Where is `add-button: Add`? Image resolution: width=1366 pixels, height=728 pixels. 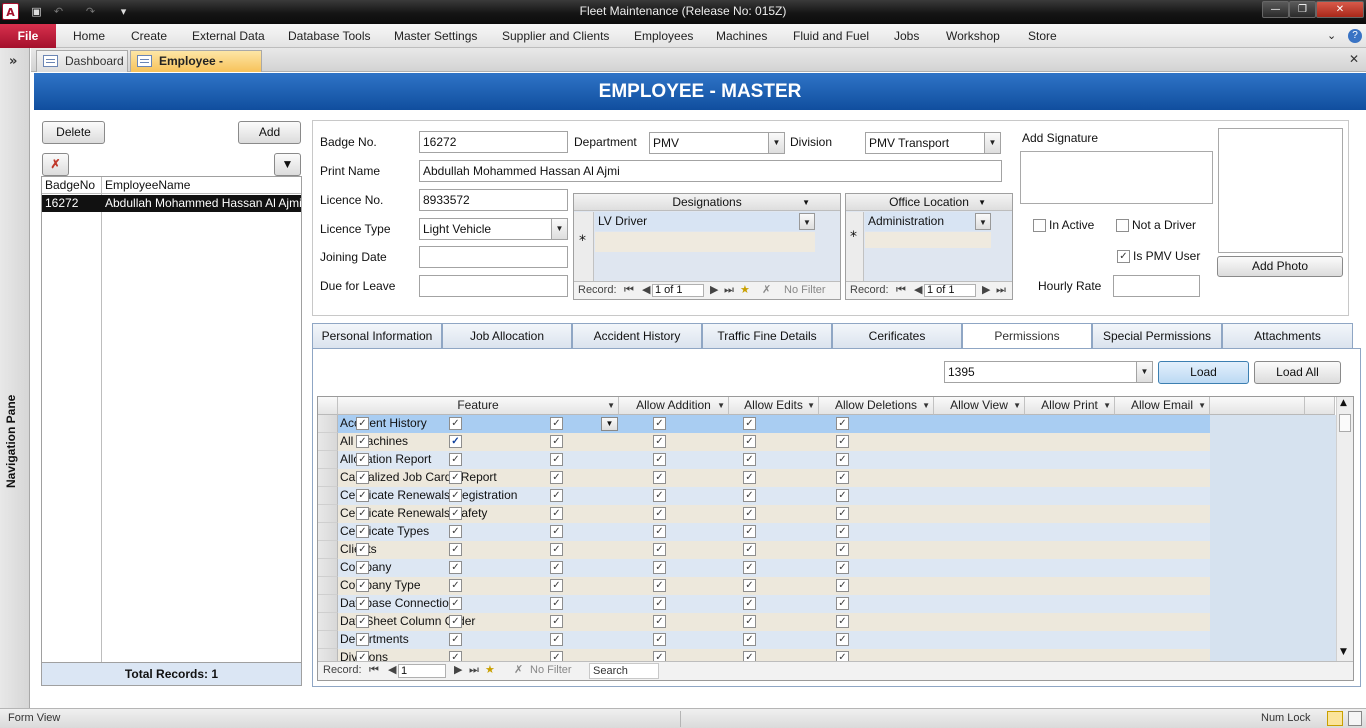
add-button: Add is located at coordinates (269, 132).